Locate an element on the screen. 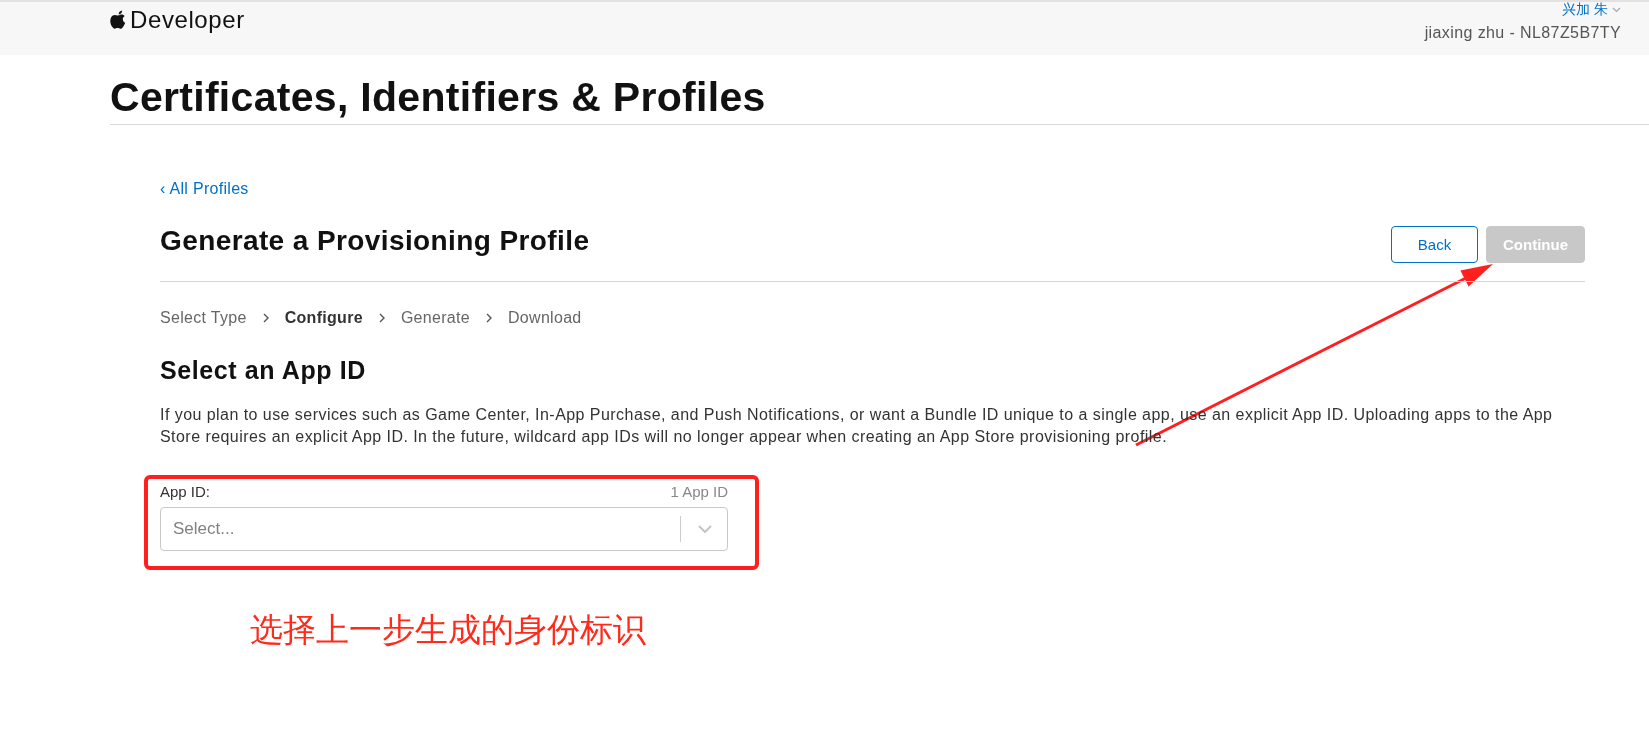  account-name: jiaxing zhu - NL87Z5B7TY is located at coordinates (1522, 33).